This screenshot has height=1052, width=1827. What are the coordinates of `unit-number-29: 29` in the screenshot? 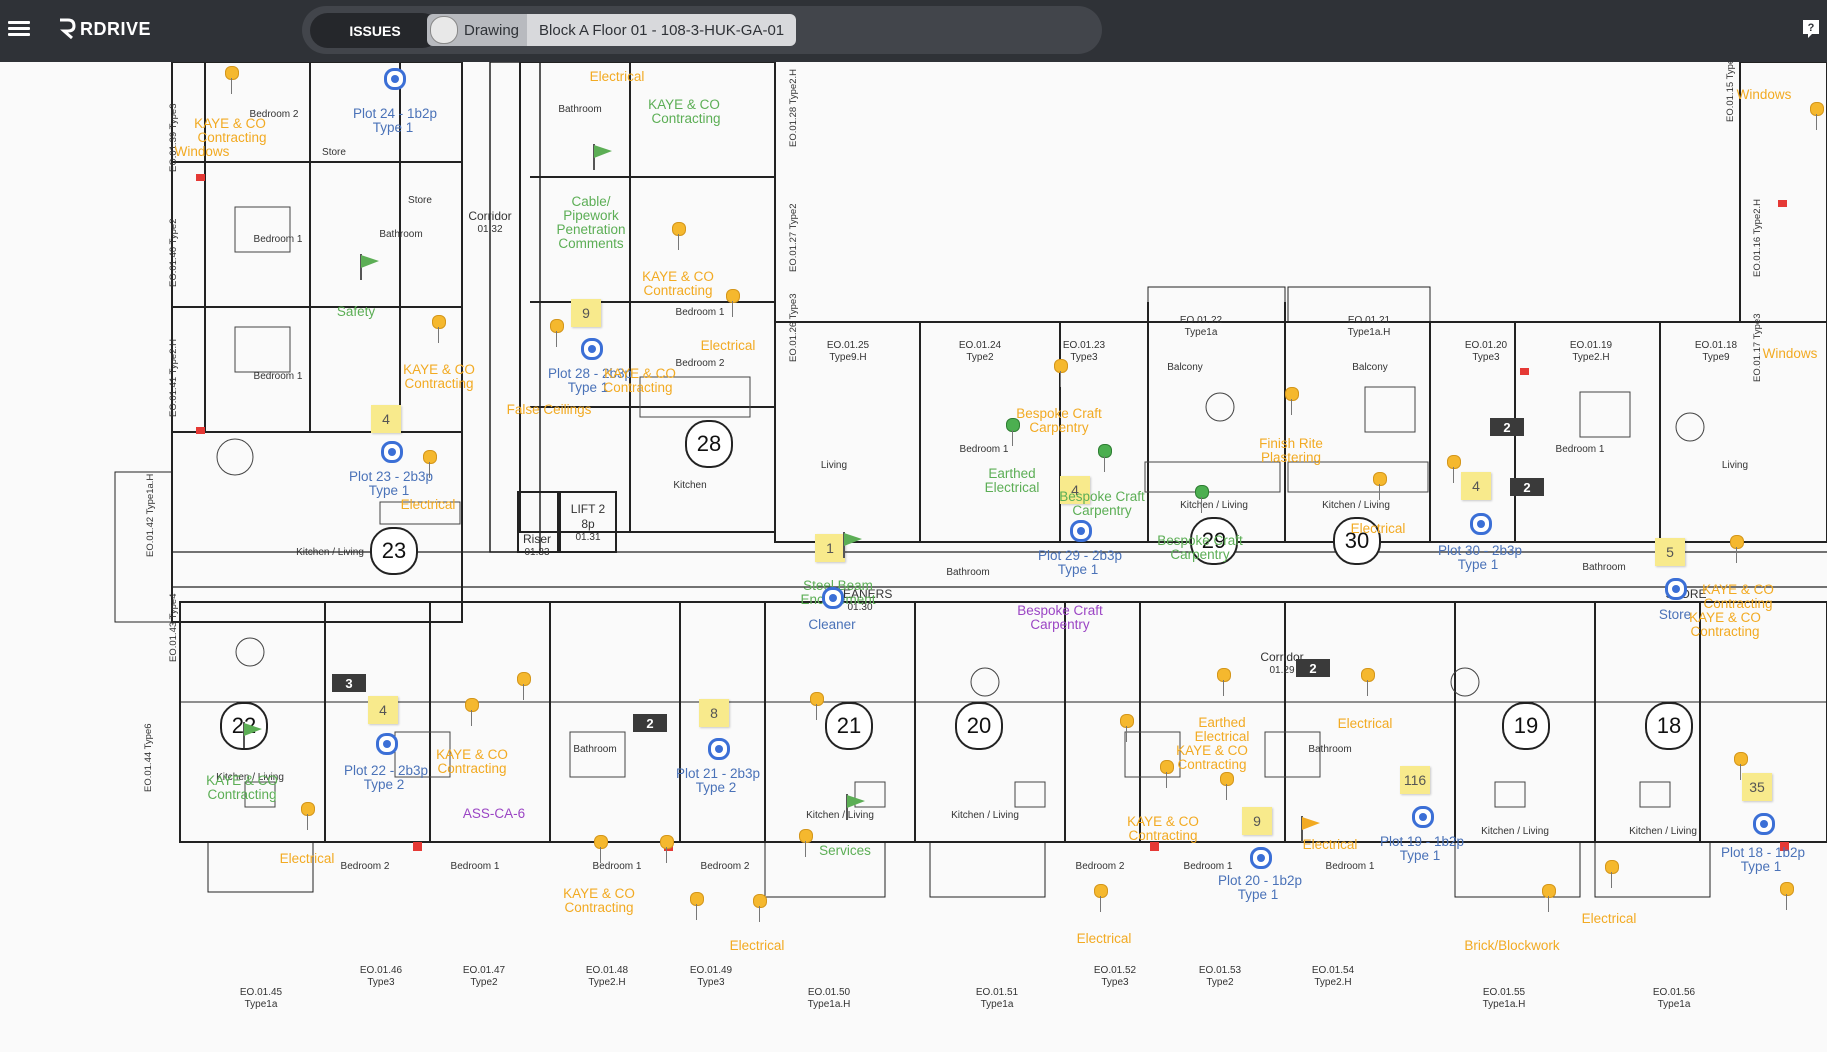 It's located at (1214, 541).